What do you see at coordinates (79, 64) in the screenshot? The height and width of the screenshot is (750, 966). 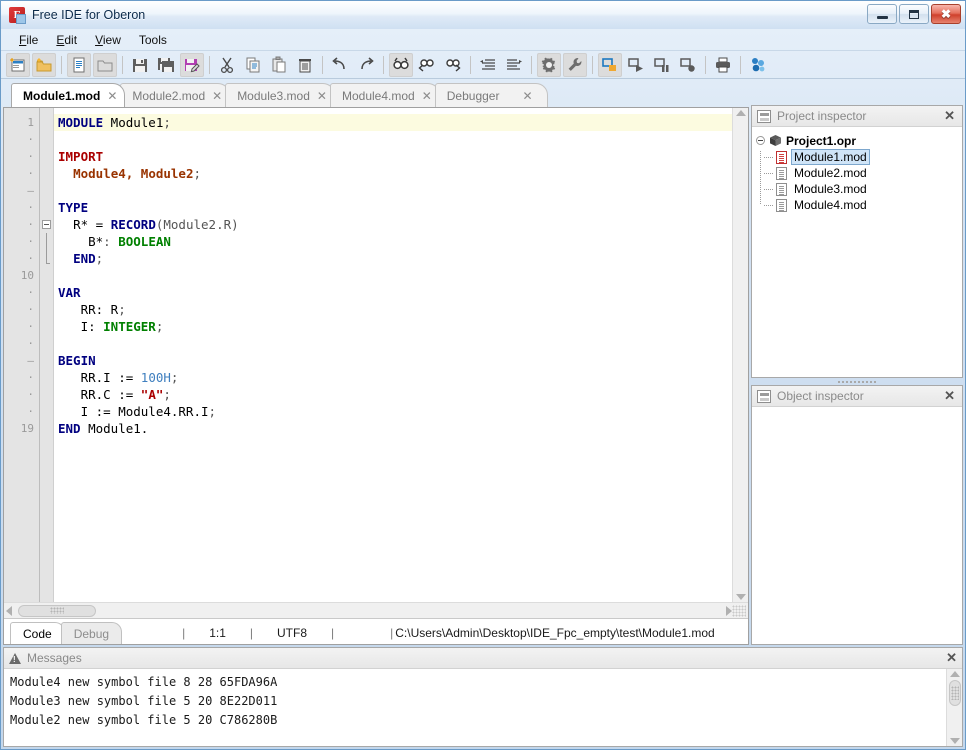 I see `new-file-icon` at bounding box center [79, 64].